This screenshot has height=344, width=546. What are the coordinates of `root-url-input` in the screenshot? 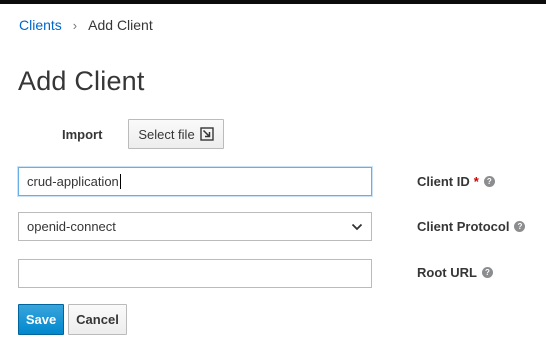 It's located at (195, 273).